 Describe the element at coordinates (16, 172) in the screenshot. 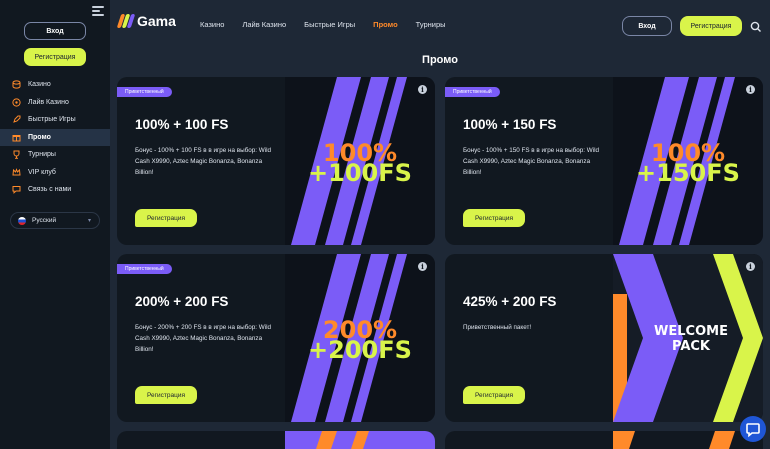

I see `crown-icon` at that location.